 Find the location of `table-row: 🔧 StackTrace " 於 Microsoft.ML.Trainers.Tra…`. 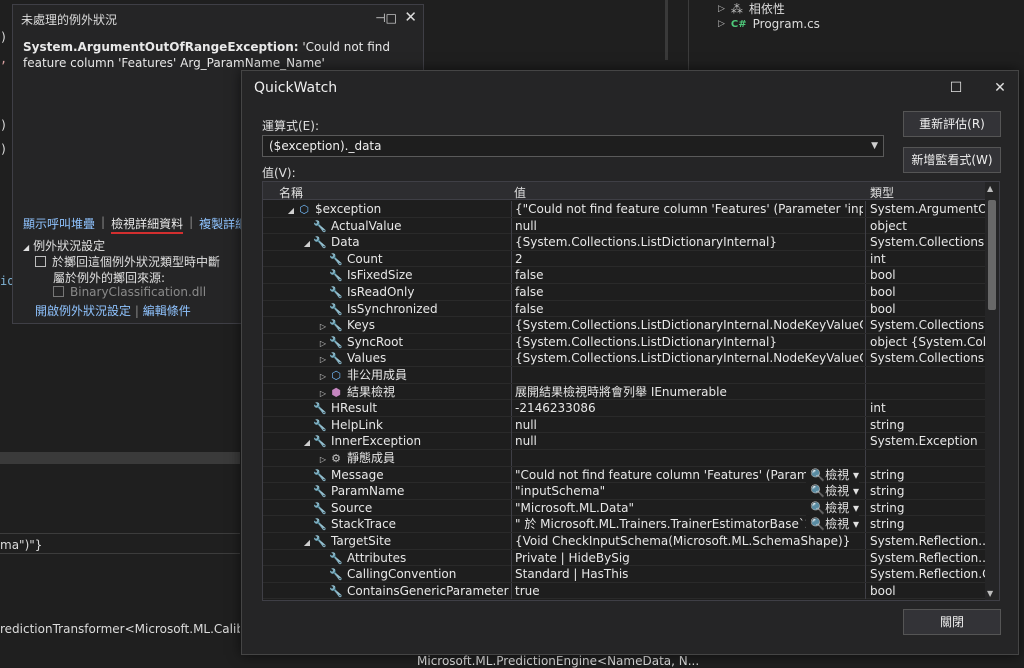

table-row: 🔧 StackTrace " 於 Microsoft.ML.Trainers.Tra… is located at coordinates (624, 524).